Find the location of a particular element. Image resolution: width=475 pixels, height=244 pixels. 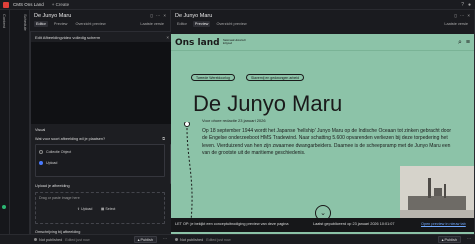

radio-icon is located at coordinates (41, 152).